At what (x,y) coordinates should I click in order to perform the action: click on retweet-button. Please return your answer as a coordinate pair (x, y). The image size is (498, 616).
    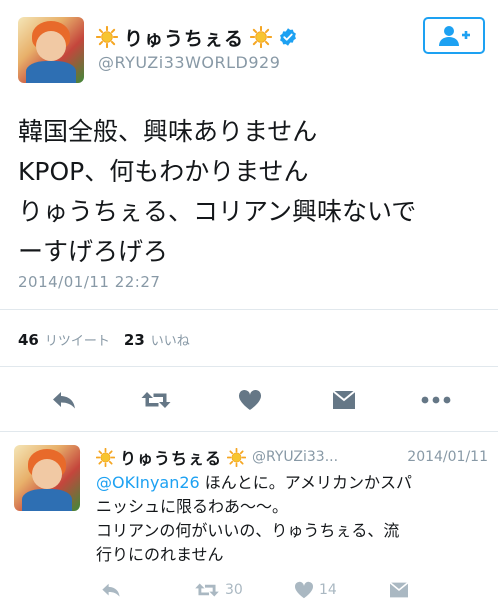
    Looking at the image, I should click on (156, 400).